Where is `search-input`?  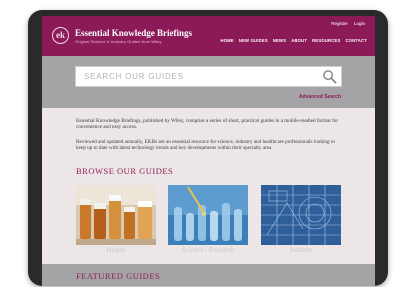
search-input is located at coordinates (196, 76).